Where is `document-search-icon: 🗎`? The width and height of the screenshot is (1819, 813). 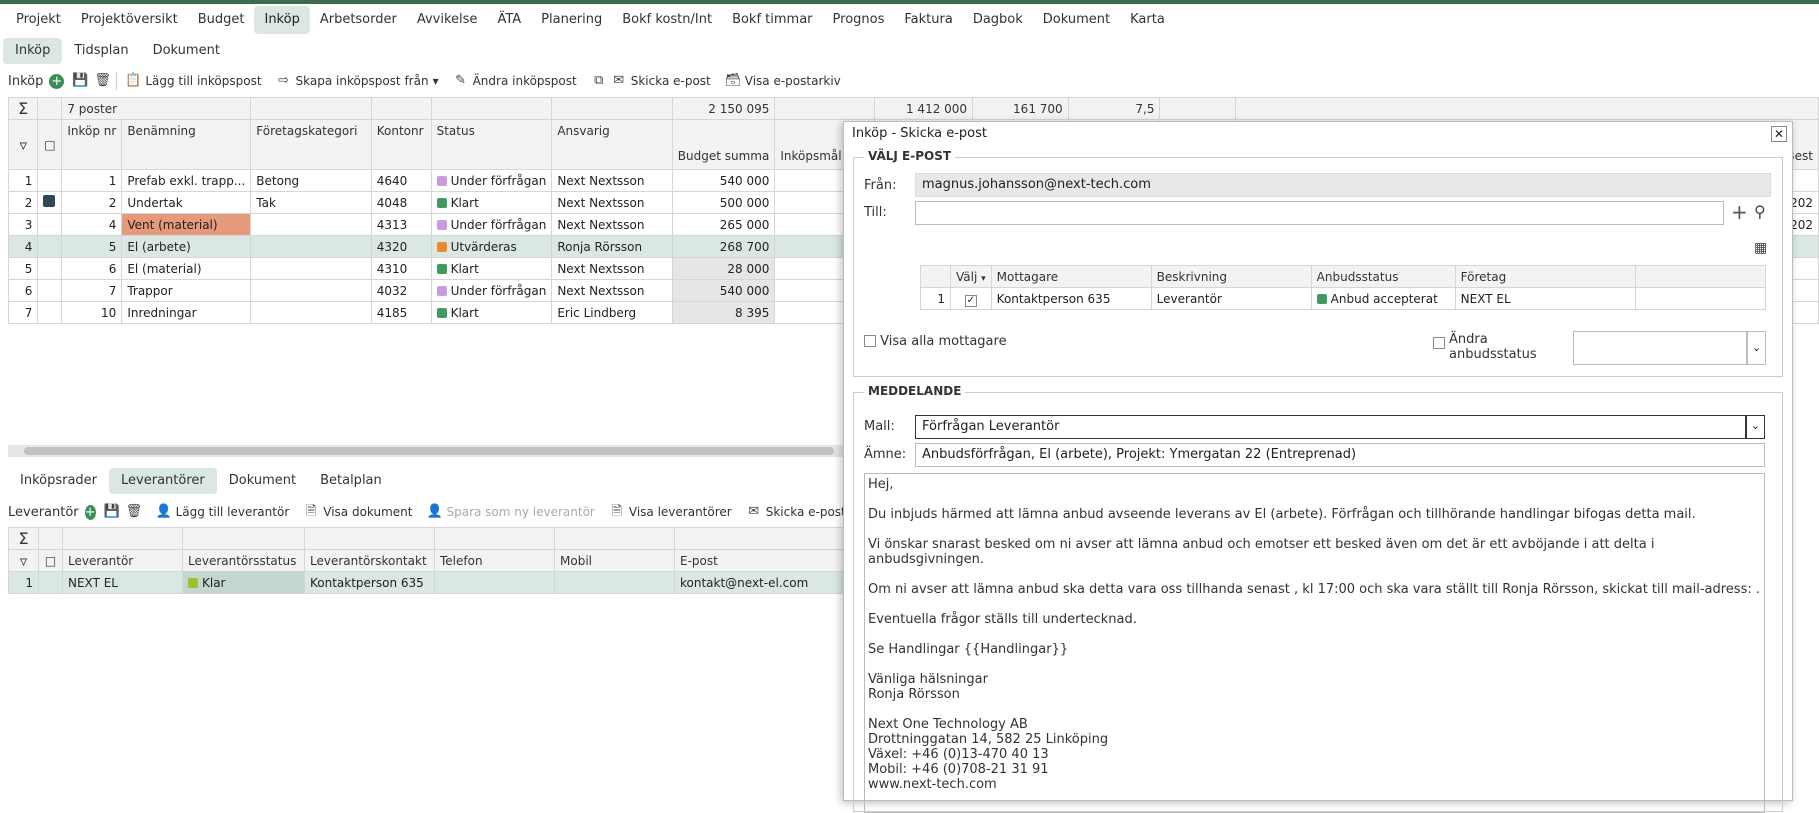
document-search-icon: 🗎 is located at coordinates (617, 511).